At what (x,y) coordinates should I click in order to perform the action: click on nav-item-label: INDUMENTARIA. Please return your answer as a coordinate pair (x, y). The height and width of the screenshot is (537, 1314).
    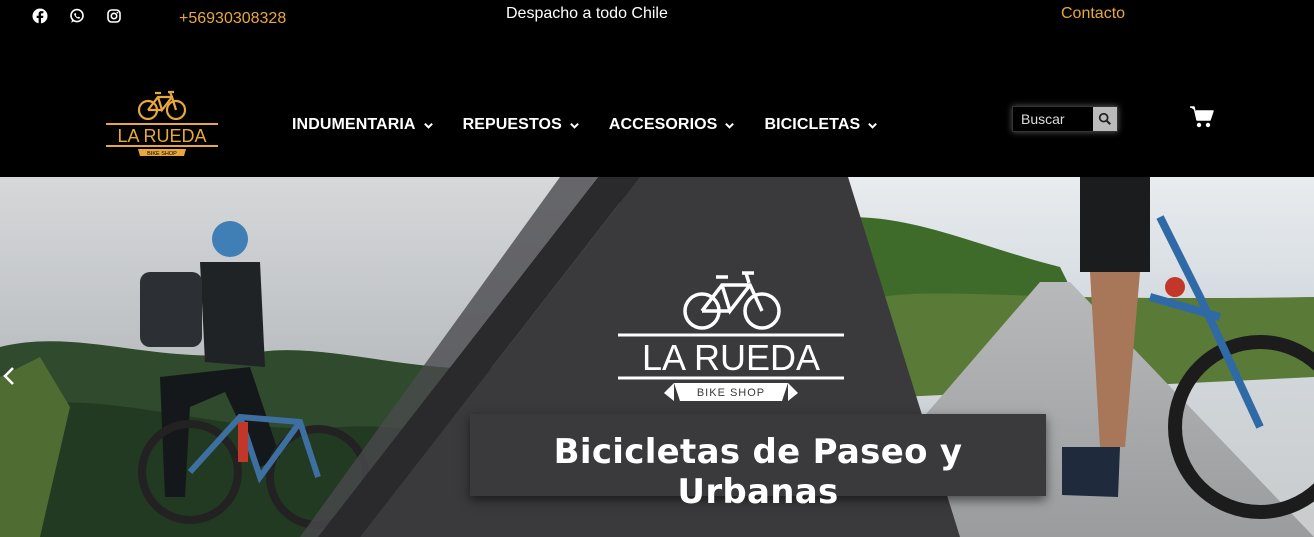
    Looking at the image, I should click on (354, 124).